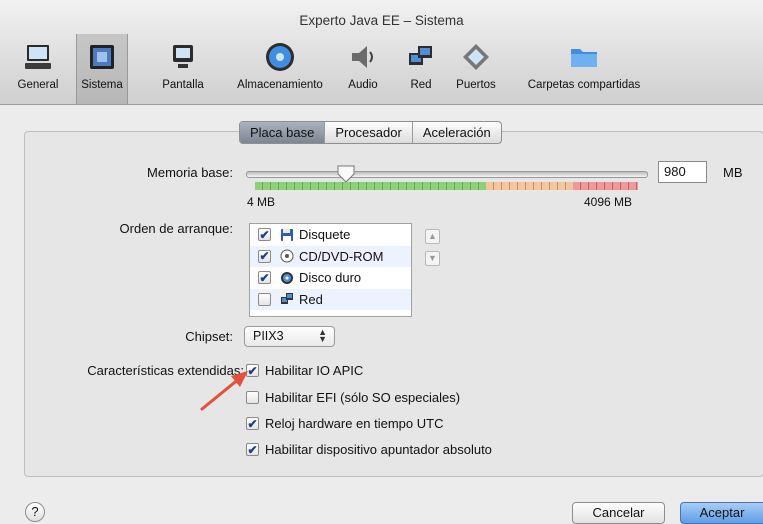 The width and height of the screenshot is (763, 524). What do you see at coordinates (224, 391) in the screenshot?
I see `annotation-arrow-icon` at bounding box center [224, 391].